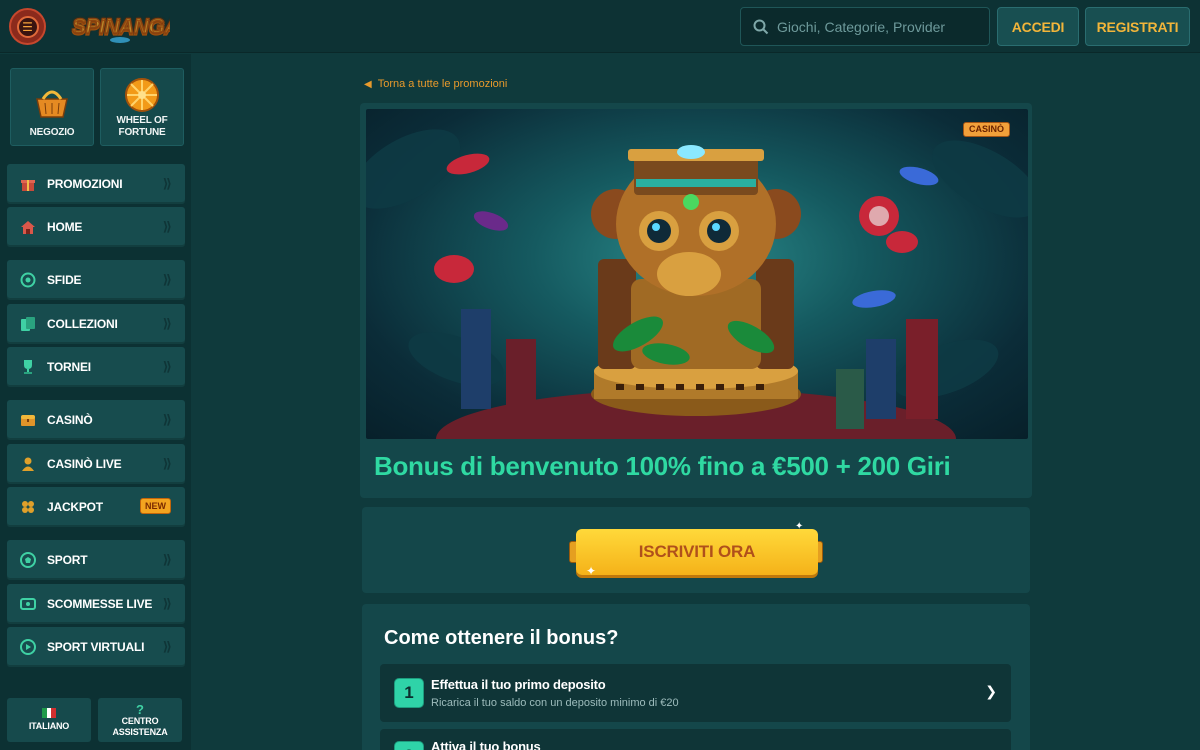 This screenshot has width=1200, height=750. Describe the element at coordinates (1038, 26) in the screenshot. I see `login-button: ACCEDI` at that location.